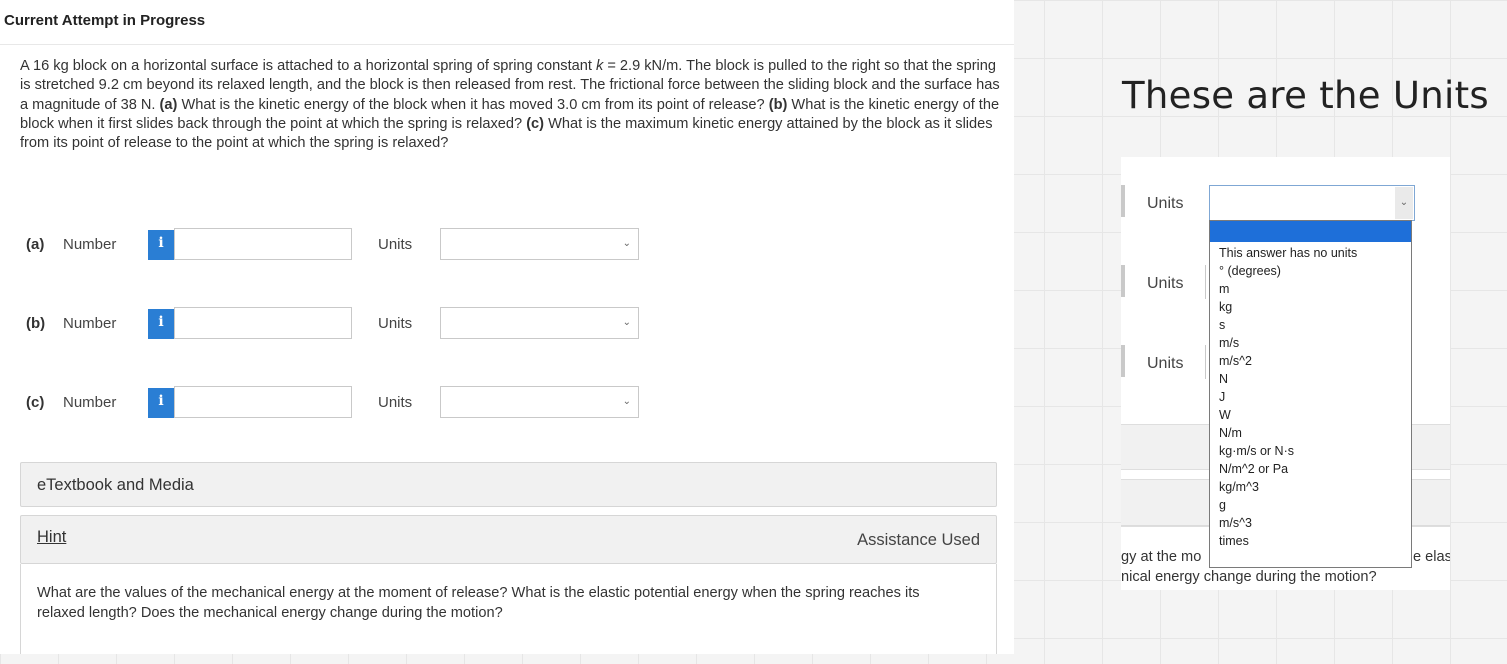 The width and height of the screenshot is (1507, 664). What do you see at coordinates (1288, 253) in the screenshot?
I see `unit-option: This answer has no units` at bounding box center [1288, 253].